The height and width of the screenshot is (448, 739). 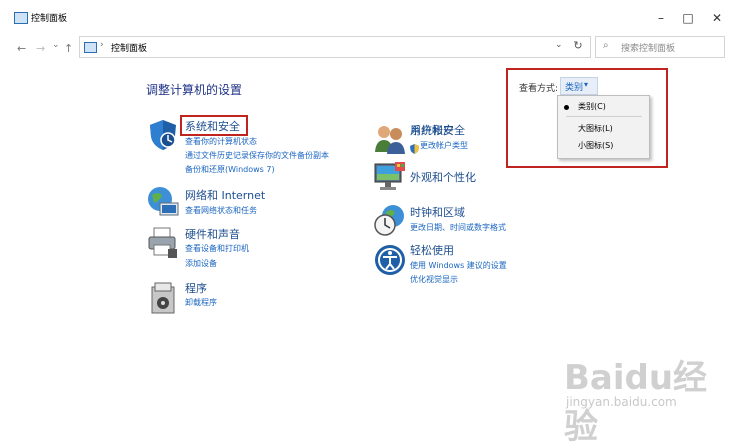 I want to click on category-title-network-internet: 网络和 Internet, so click(x=225, y=195).